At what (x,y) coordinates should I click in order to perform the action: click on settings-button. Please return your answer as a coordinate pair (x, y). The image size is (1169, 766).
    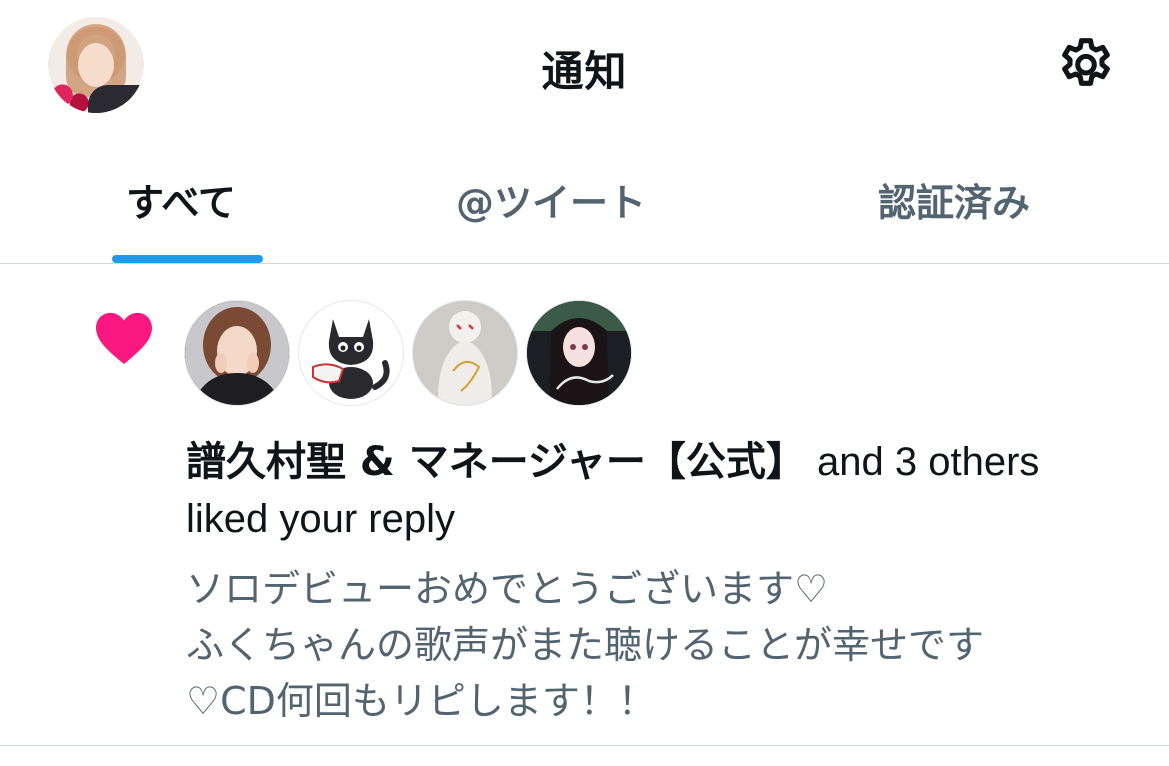
    Looking at the image, I should click on (1086, 66).